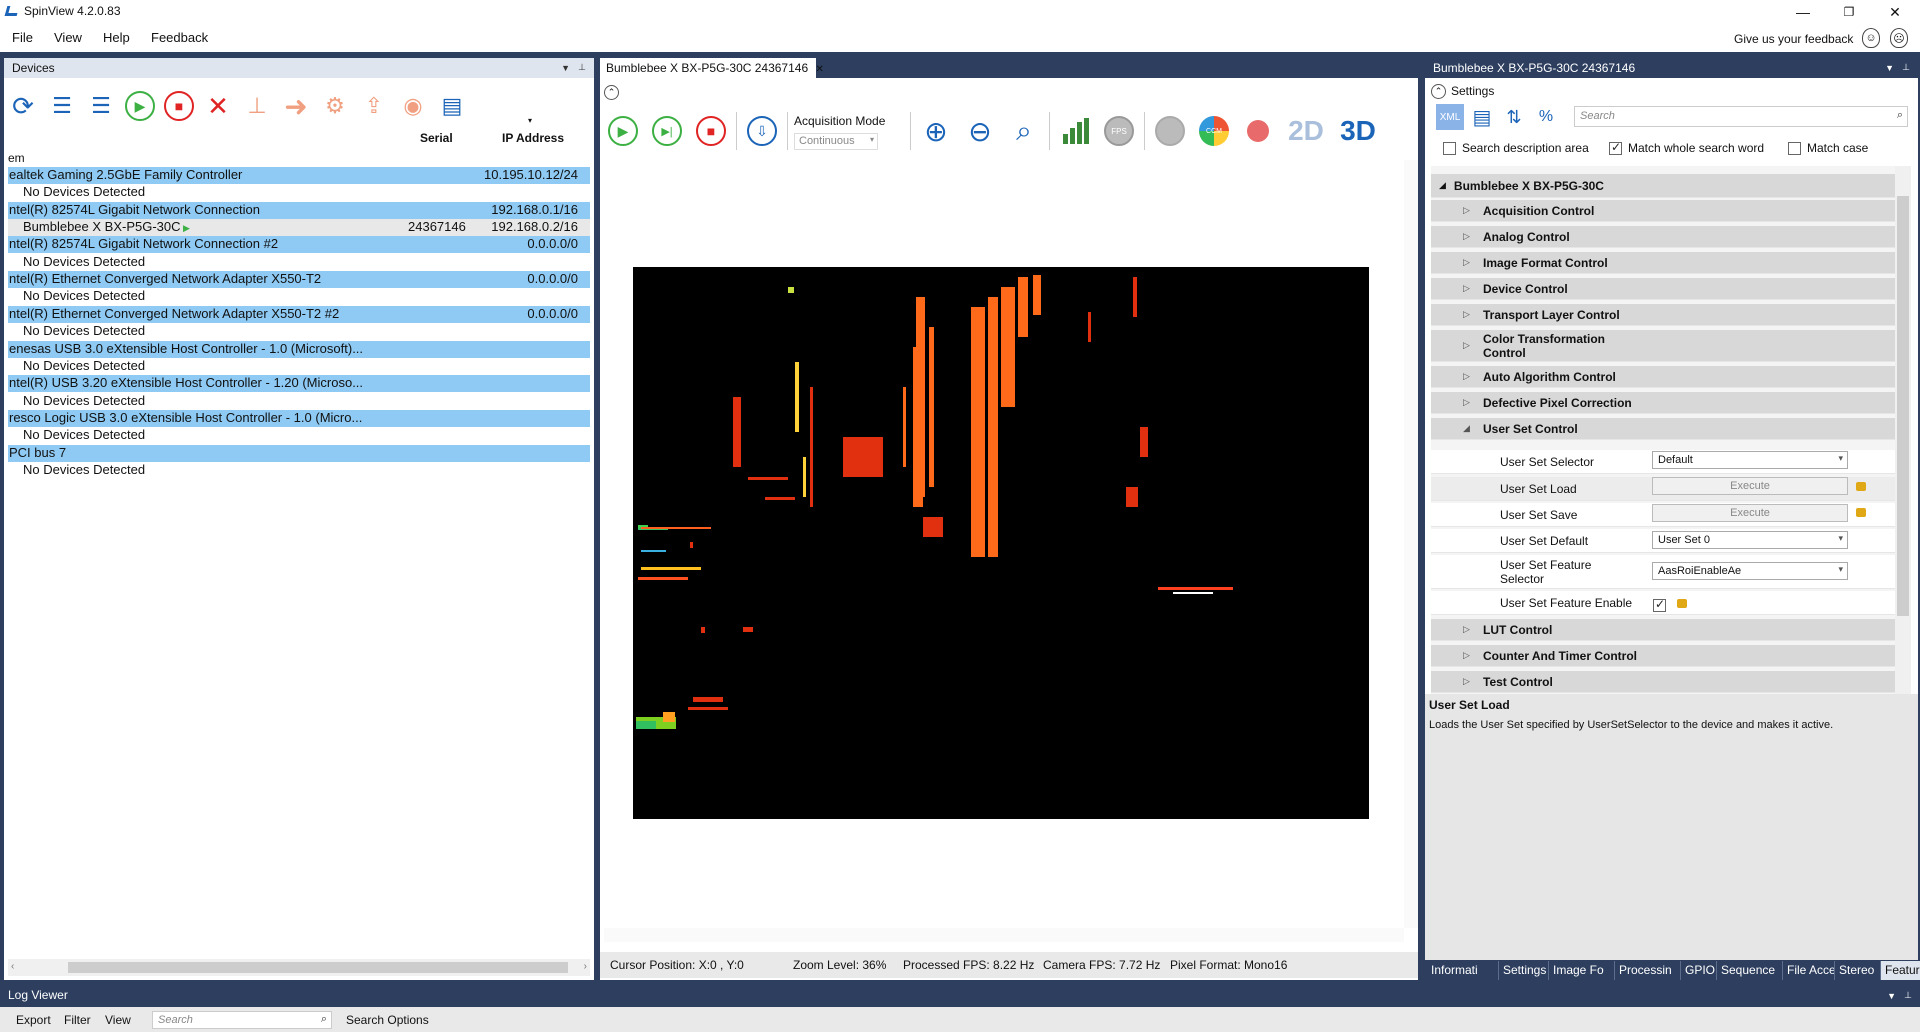  Describe the element at coordinates (116, 37) in the screenshot. I see `menu-help: Help` at that location.